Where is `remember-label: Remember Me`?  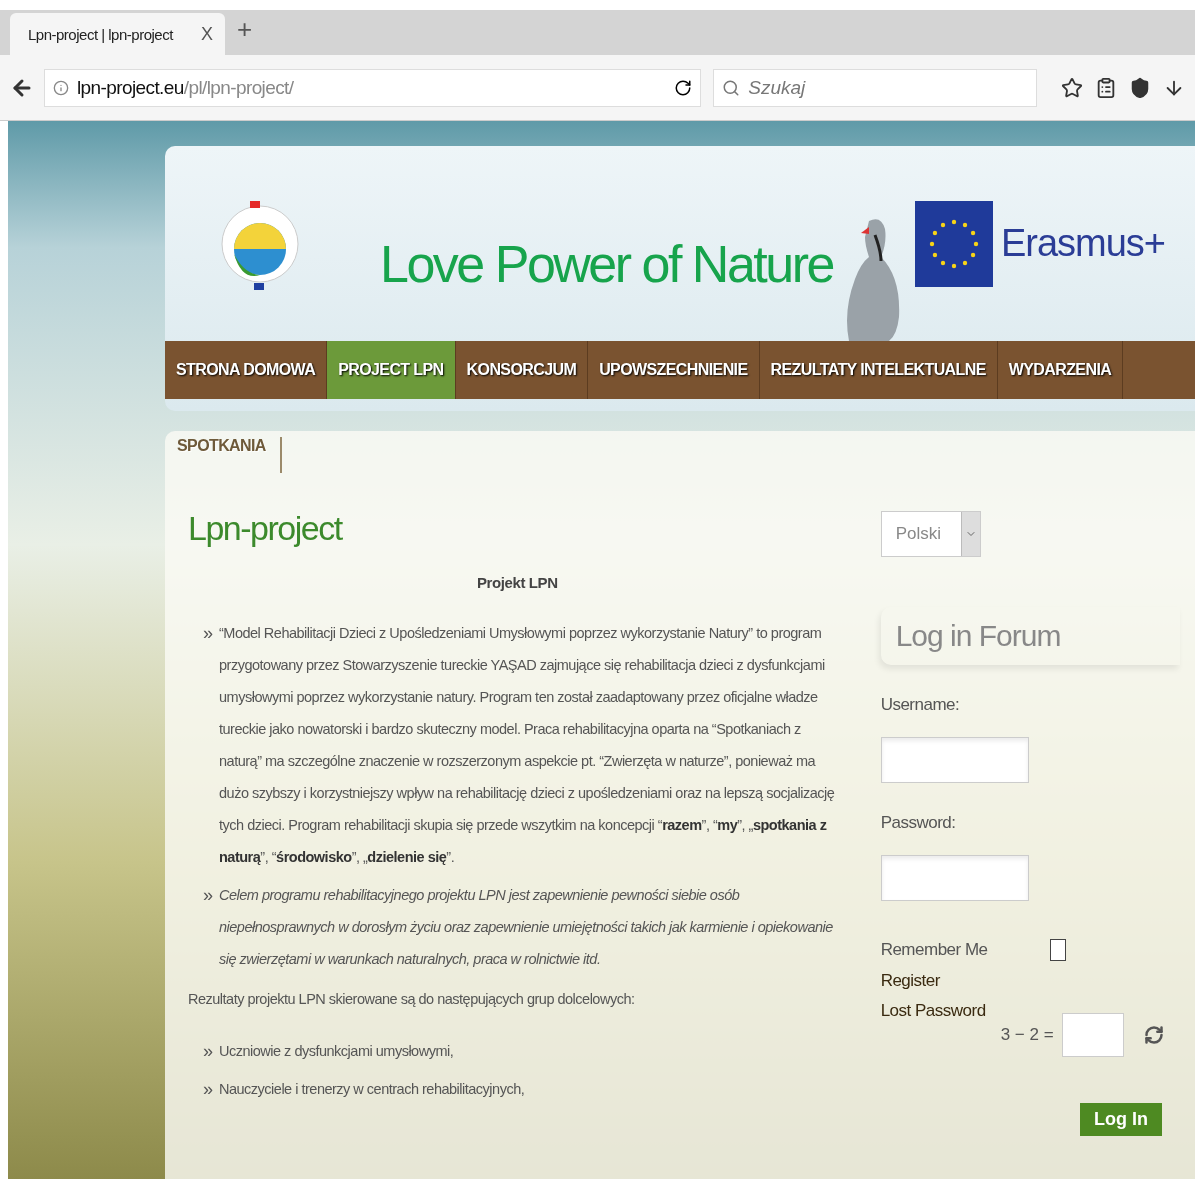
remember-label: Remember Me is located at coordinates (934, 950).